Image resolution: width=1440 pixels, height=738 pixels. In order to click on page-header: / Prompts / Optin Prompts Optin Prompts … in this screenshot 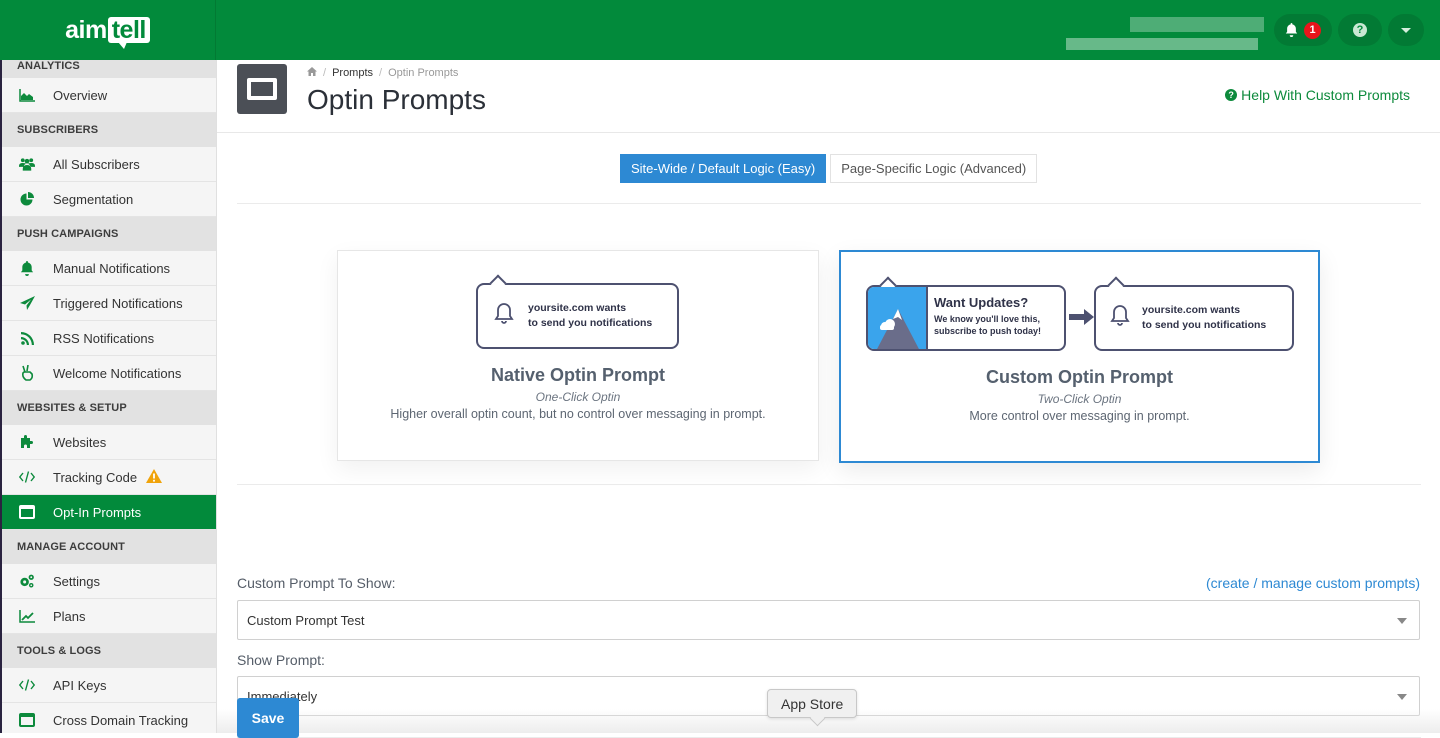, I will do `click(828, 96)`.